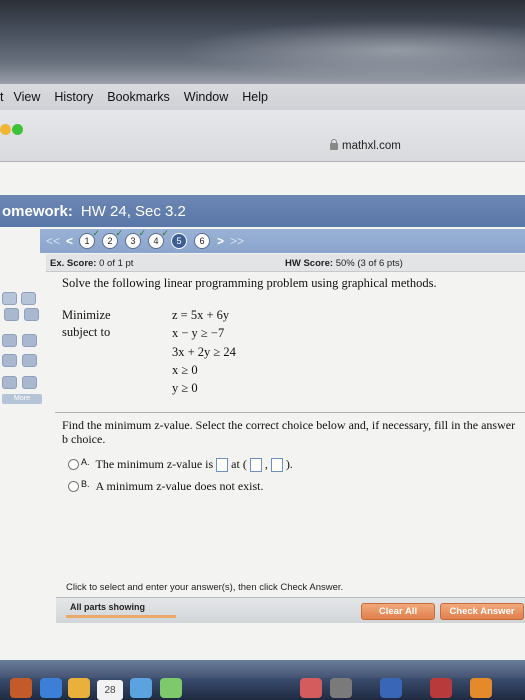  Describe the element at coordinates (9, 382) in the screenshot. I see `tool-paren-icon` at that location.